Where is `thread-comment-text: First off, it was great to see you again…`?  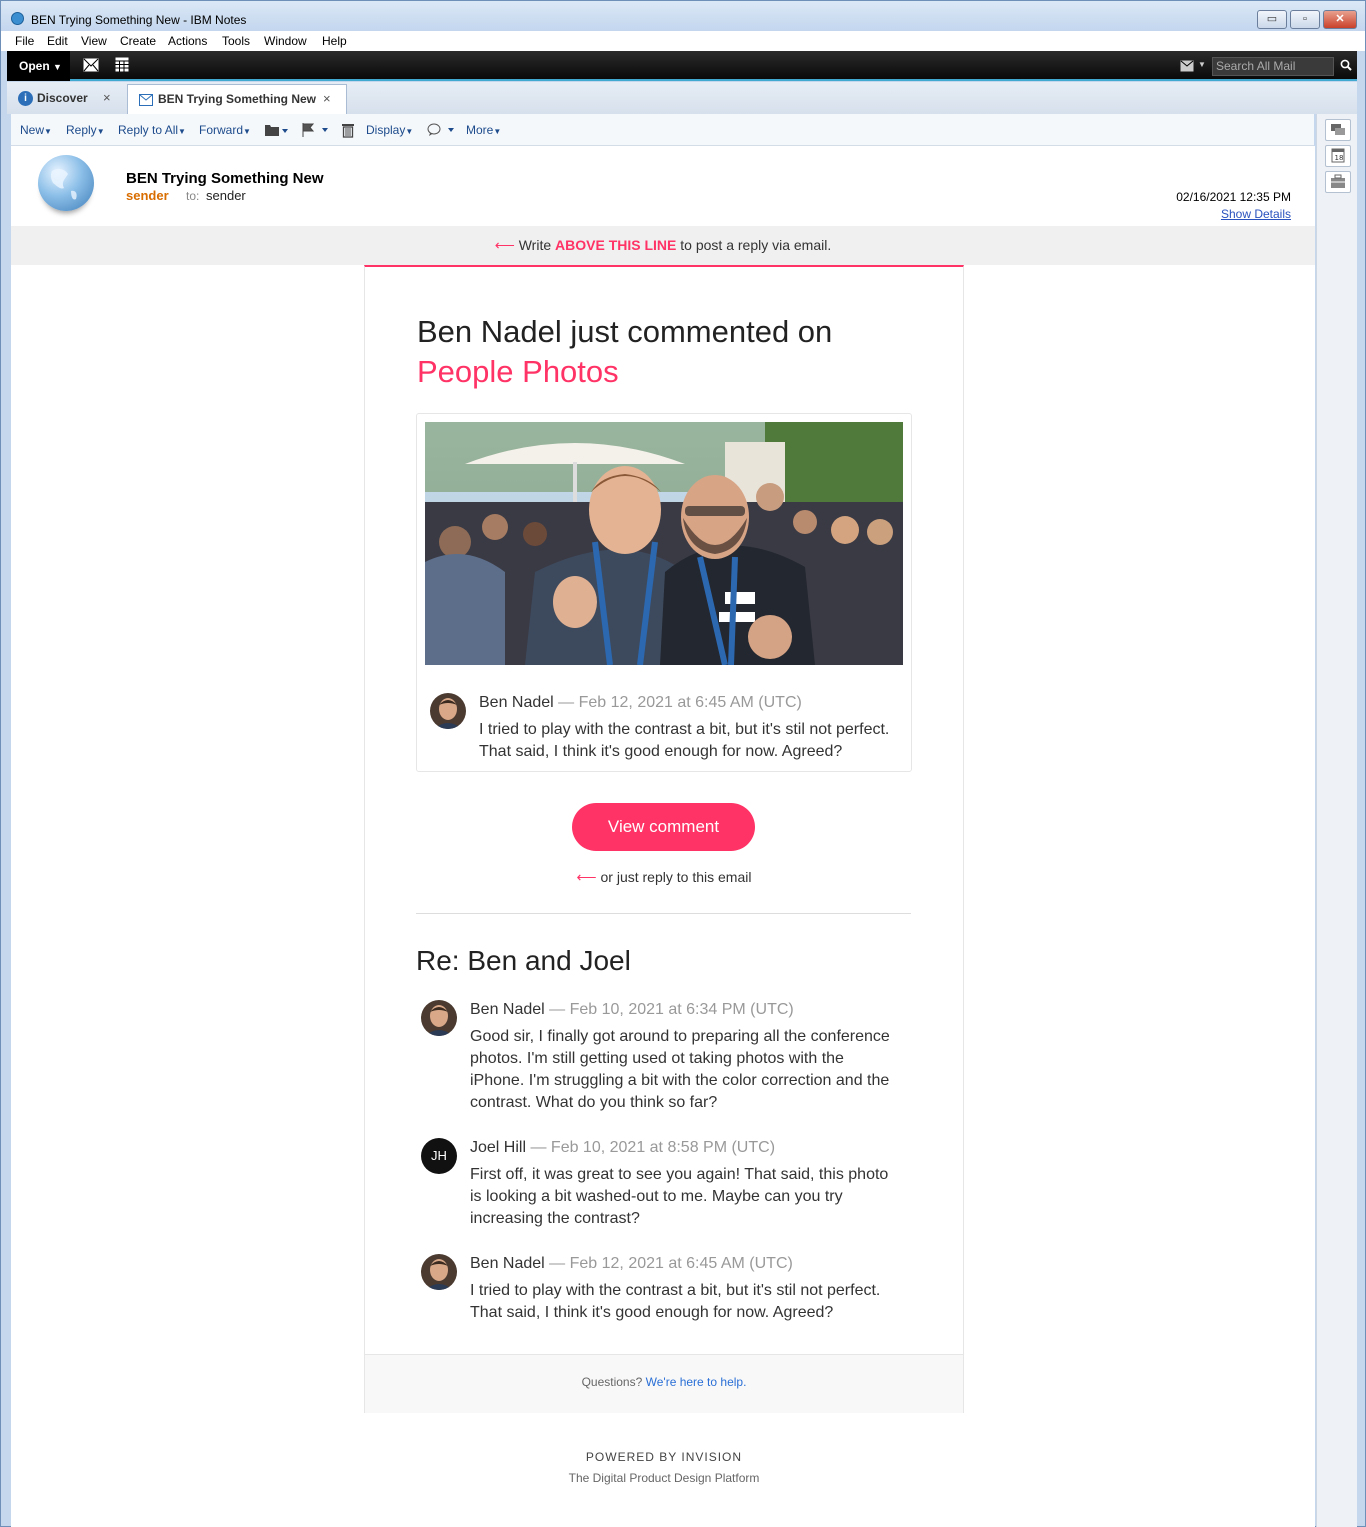
thread-comment-text: First off, it was great to see you again… is located at coordinates (679, 1197).